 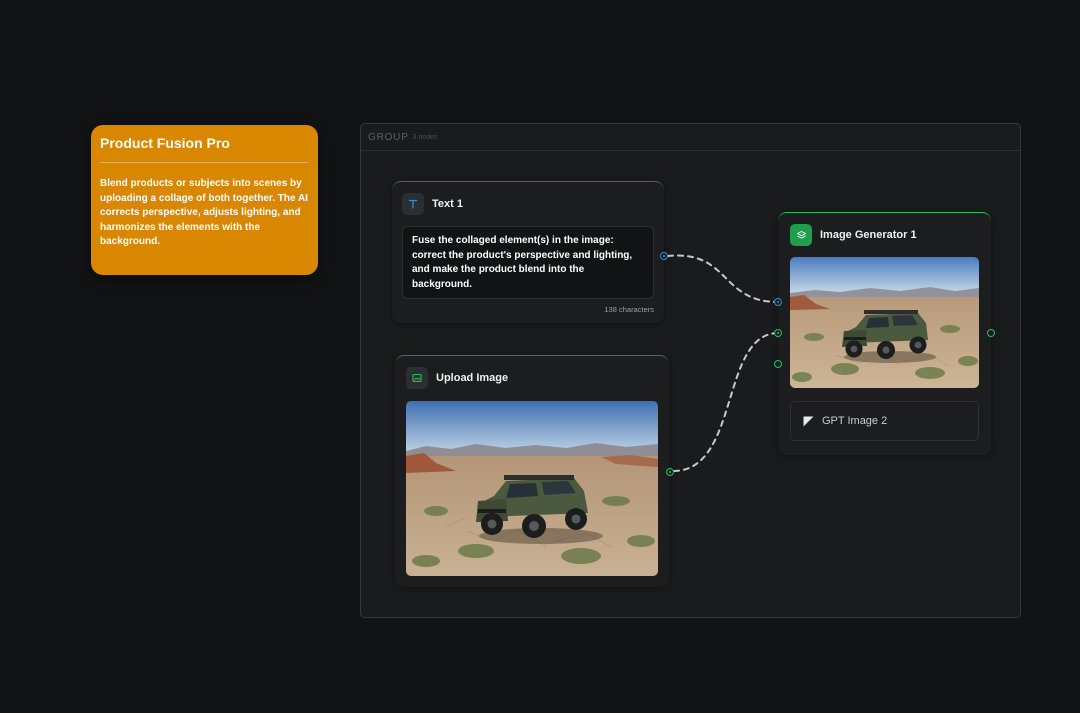 I want to click on model-selector: GPT Image 2, so click(x=884, y=421).